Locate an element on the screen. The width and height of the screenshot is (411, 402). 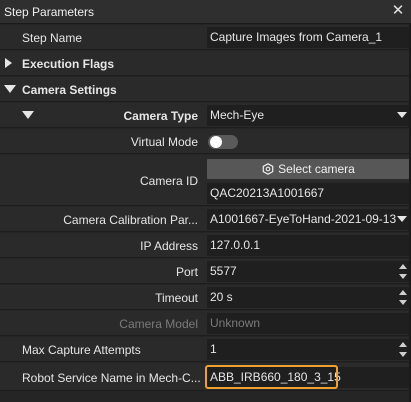
select-camera-label: Select camera is located at coordinates (316, 169).